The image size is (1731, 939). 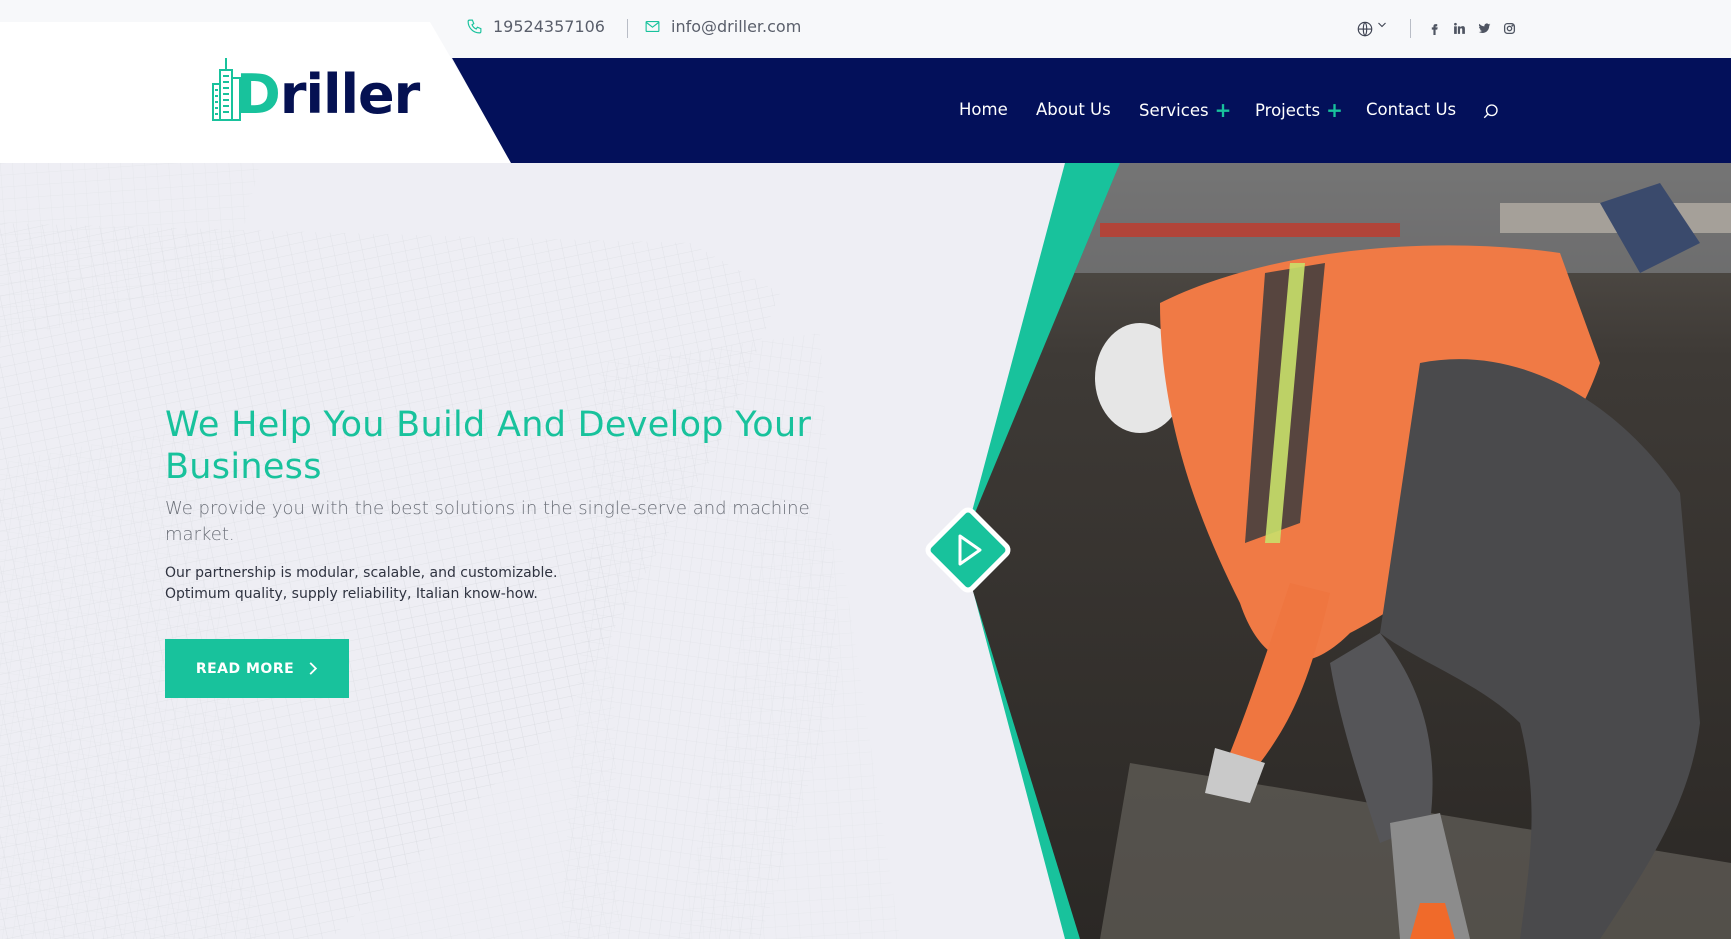 I want to click on language-selector, so click(x=1372, y=29).